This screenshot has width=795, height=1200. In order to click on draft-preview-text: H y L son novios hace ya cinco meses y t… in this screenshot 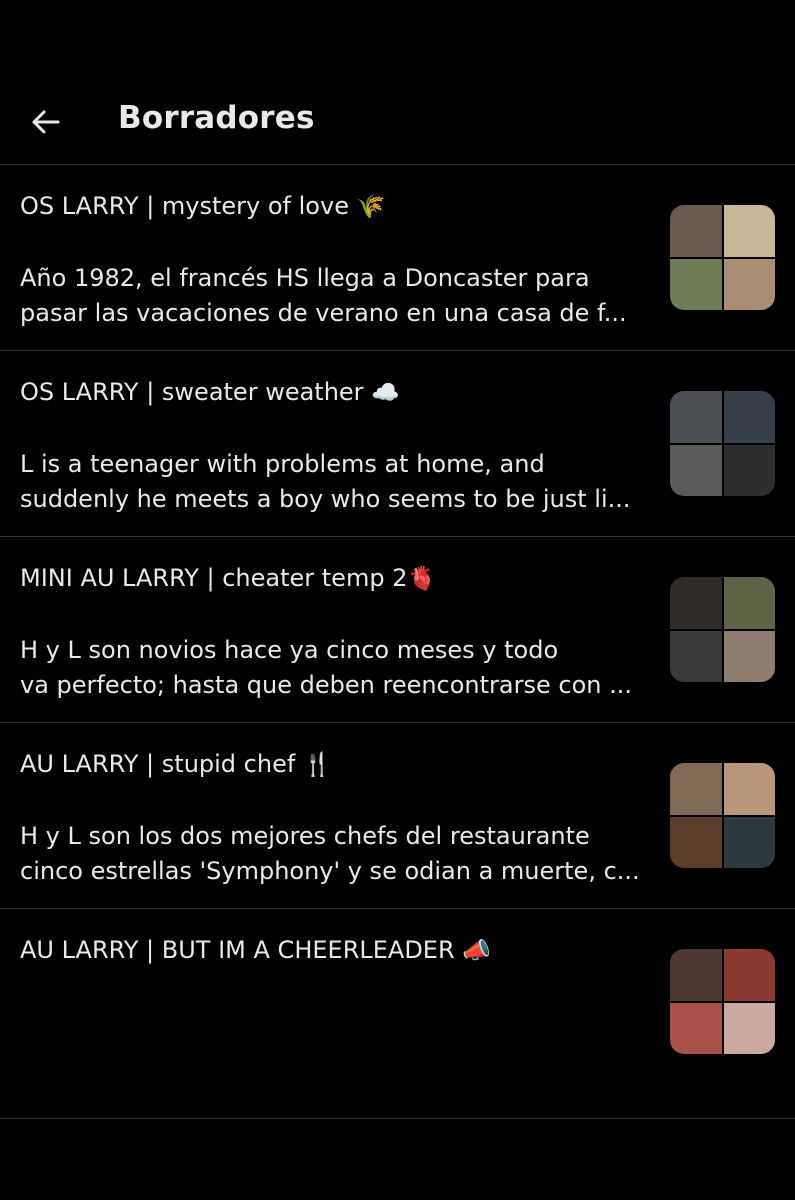, I will do `click(326, 667)`.